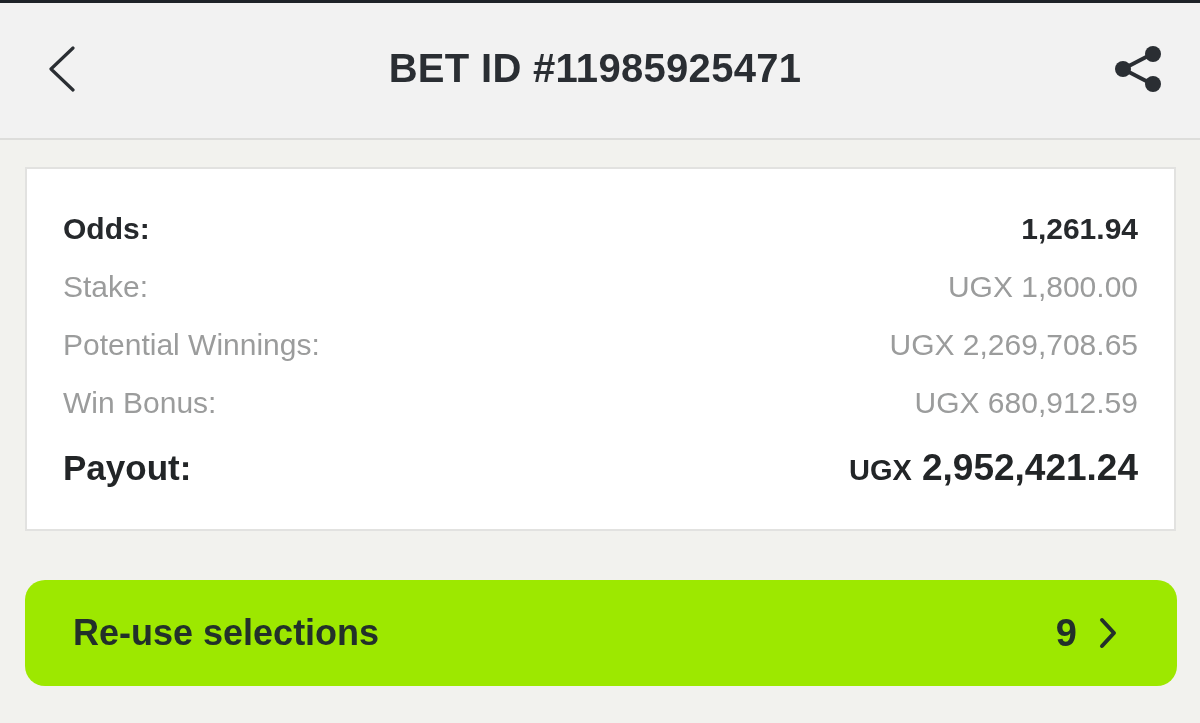 This screenshot has height=723, width=1200. Describe the element at coordinates (595, 68) in the screenshot. I see `page-title: BET ID #11985925471` at that location.